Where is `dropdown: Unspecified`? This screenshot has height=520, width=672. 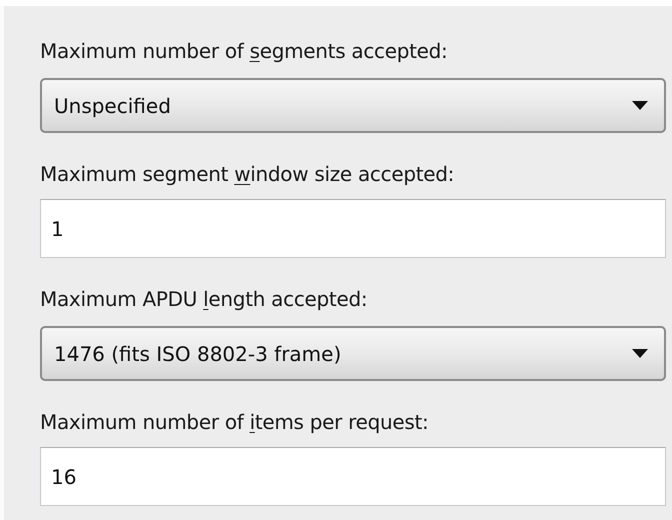
dropdown: Unspecified is located at coordinates (353, 105).